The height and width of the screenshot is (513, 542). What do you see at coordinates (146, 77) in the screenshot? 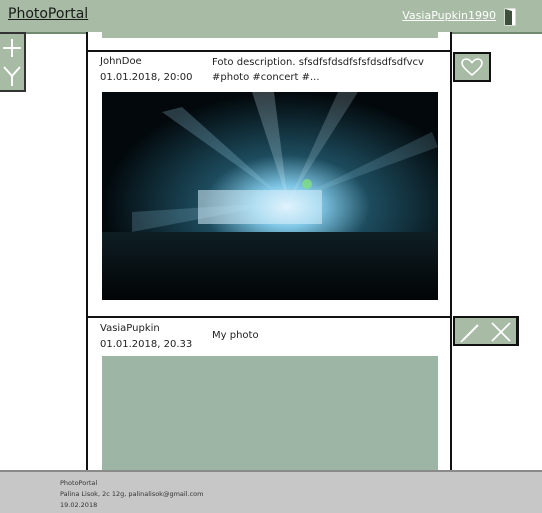
I see `post-date: 01.01.2018, 20:00` at bounding box center [146, 77].